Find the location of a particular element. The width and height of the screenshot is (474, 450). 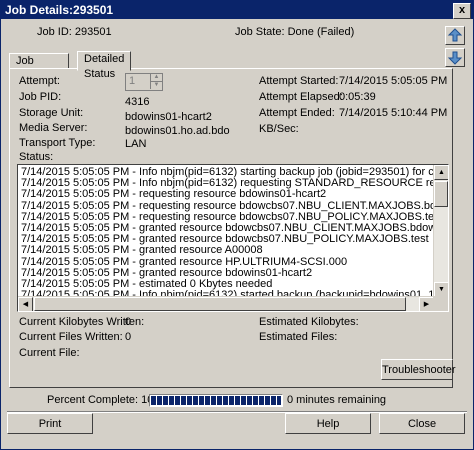

job-state-text: Job State: Done (Failed) is located at coordinates (295, 32).